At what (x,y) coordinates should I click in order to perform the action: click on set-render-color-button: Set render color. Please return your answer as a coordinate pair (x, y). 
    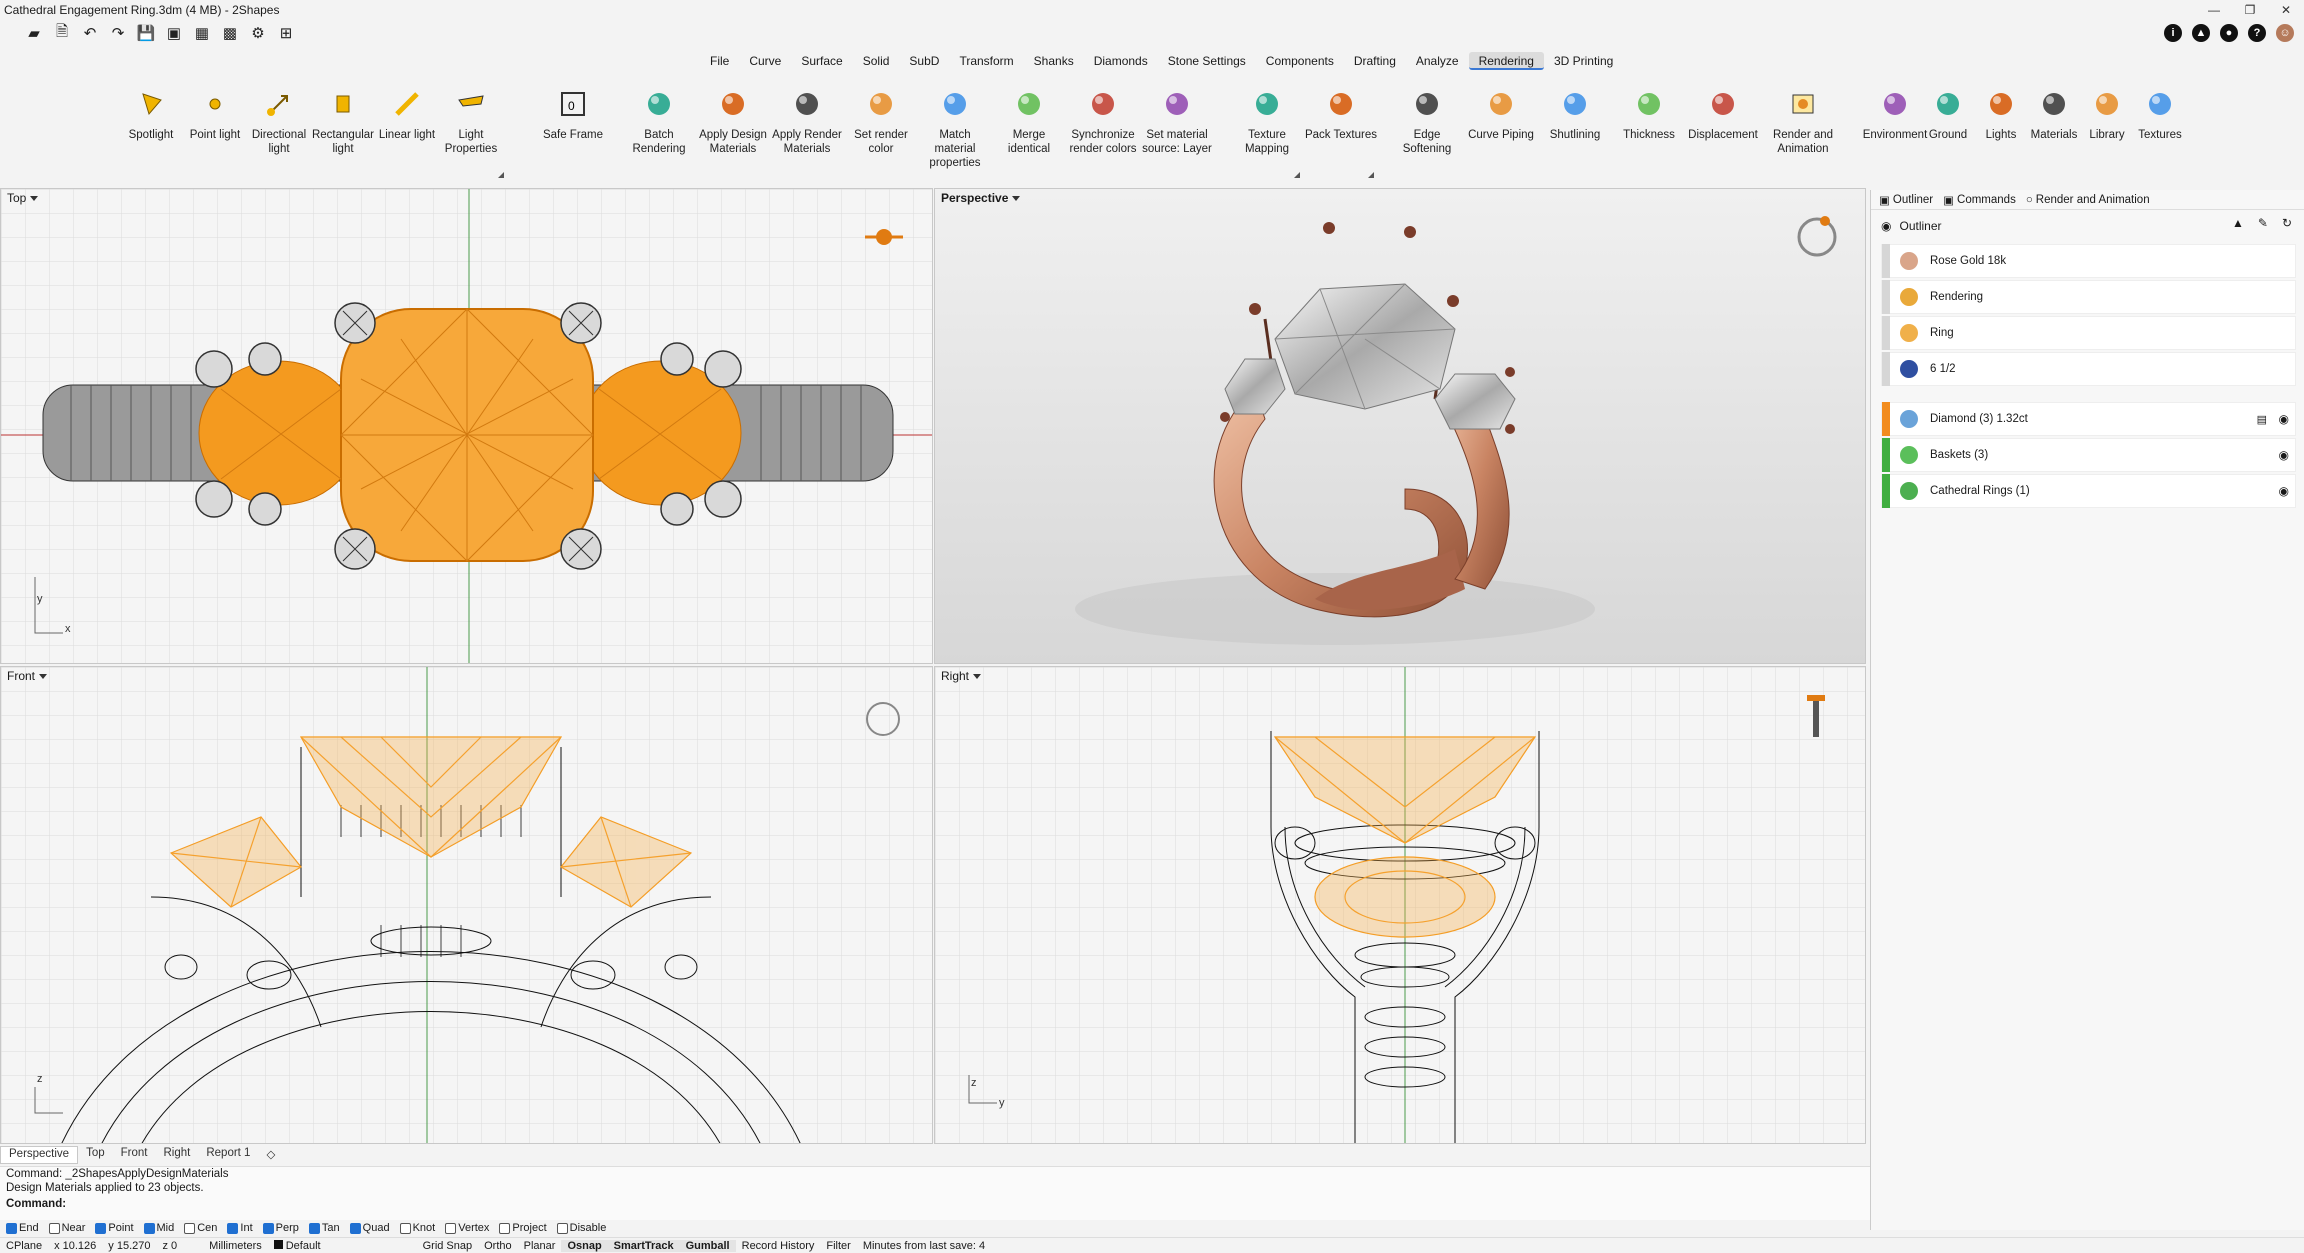
    Looking at the image, I should click on (881, 118).